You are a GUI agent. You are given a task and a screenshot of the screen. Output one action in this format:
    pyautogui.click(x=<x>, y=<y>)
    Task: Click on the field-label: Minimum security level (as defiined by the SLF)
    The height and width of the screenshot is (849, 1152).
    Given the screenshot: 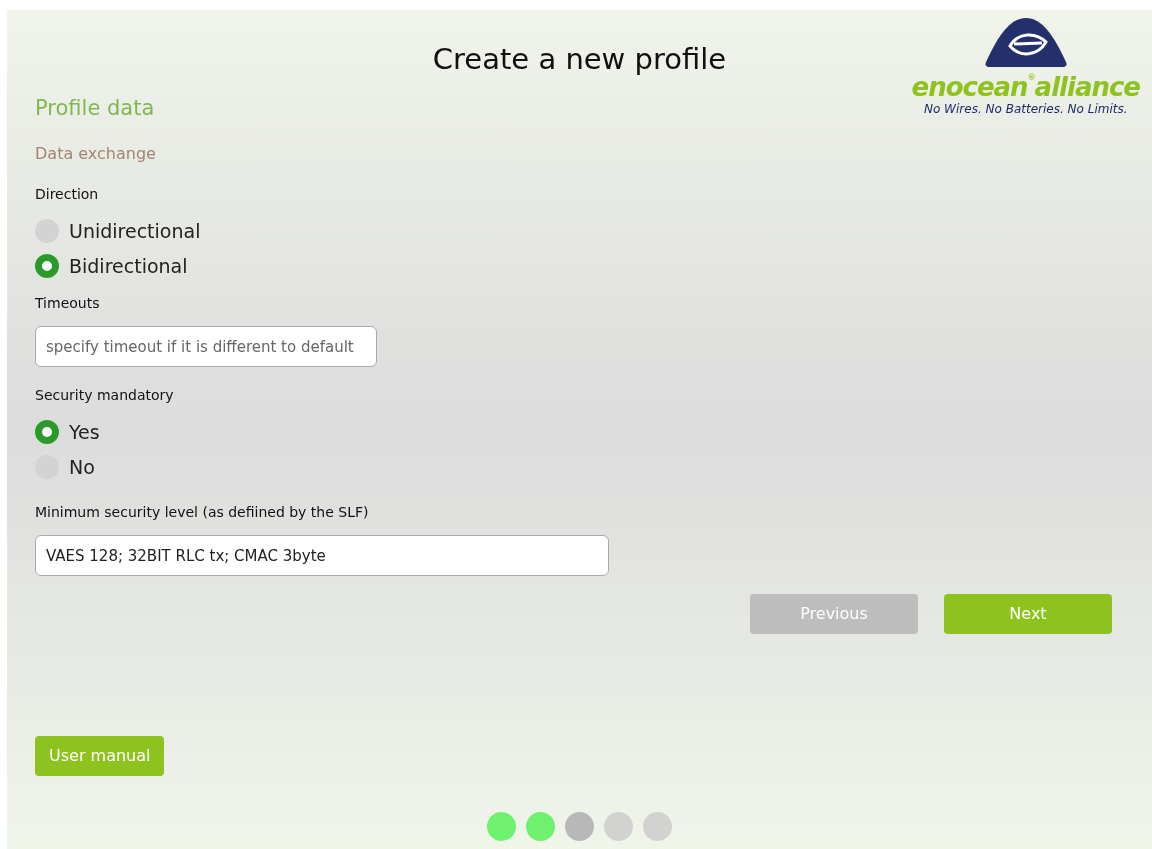 What is the action you would take?
    pyautogui.click(x=202, y=513)
    